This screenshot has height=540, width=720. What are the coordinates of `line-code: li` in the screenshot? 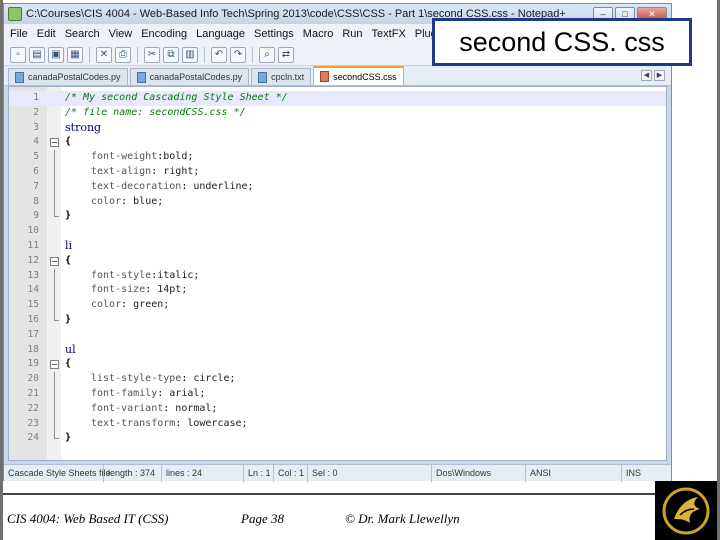 It's located at (68, 247).